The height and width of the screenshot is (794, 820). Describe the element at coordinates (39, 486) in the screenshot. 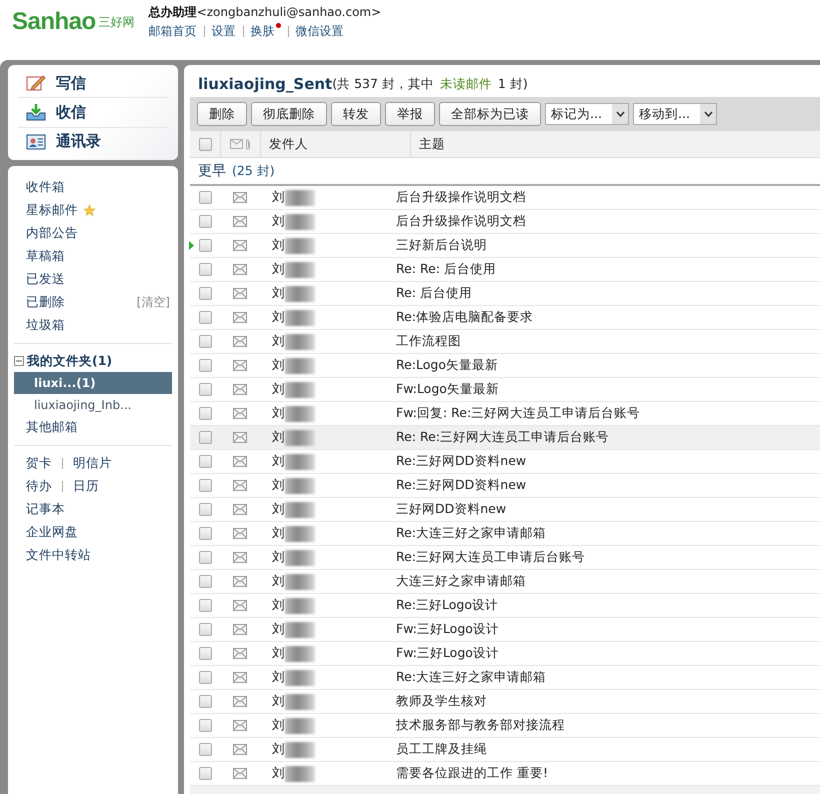

I see `tool-link: 待办` at that location.